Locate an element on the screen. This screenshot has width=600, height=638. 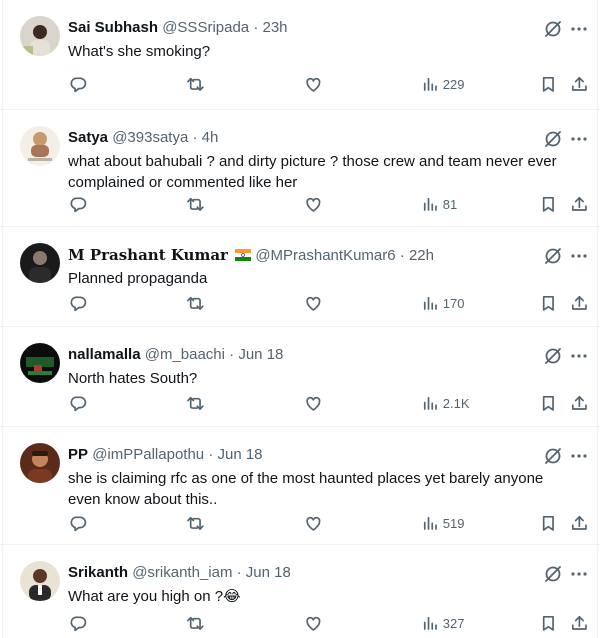
author-name: nallamalla is located at coordinates (104, 354).